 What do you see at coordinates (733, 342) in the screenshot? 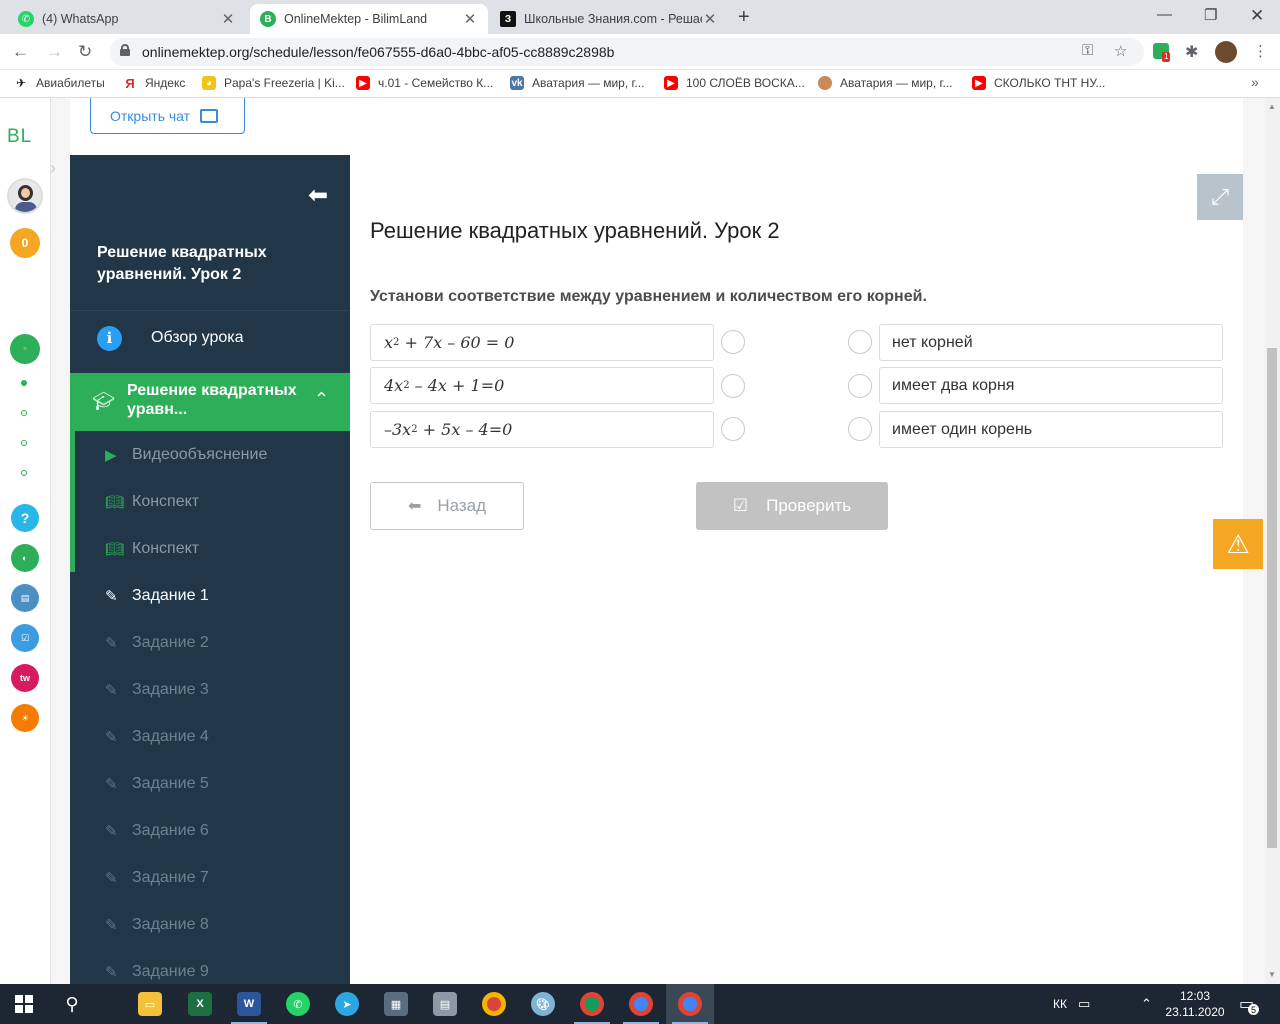
I see `equation-1-connector` at bounding box center [733, 342].